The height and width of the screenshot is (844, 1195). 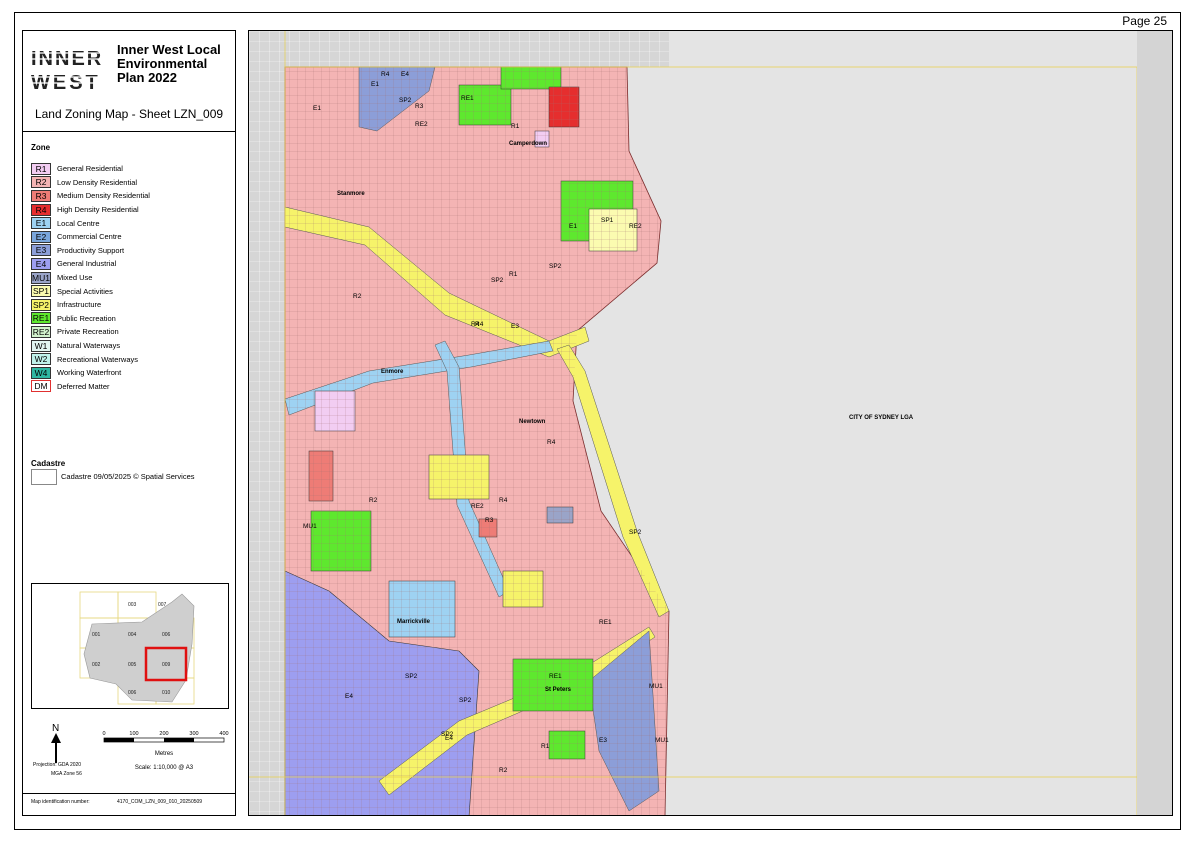 What do you see at coordinates (405, 74) in the screenshot?
I see `zone-label: E4` at bounding box center [405, 74].